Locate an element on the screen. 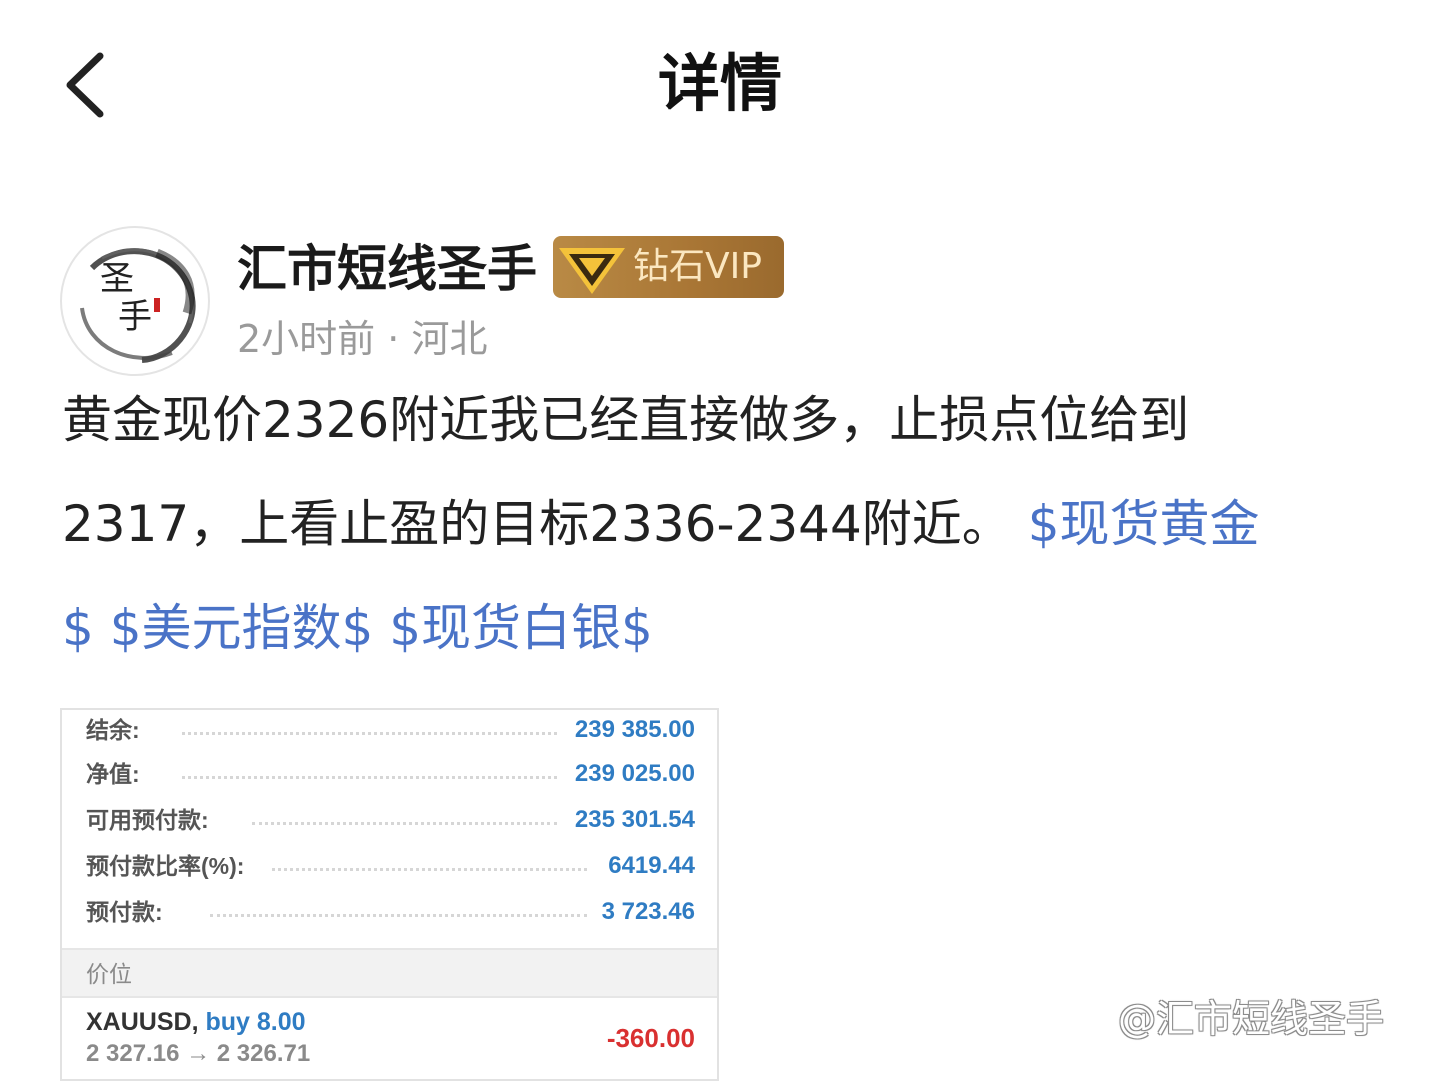 The image size is (1440, 1081). post-line-1: 黄金现价2326附近我已经直接做多，止损点位给到 is located at coordinates (712, 420).